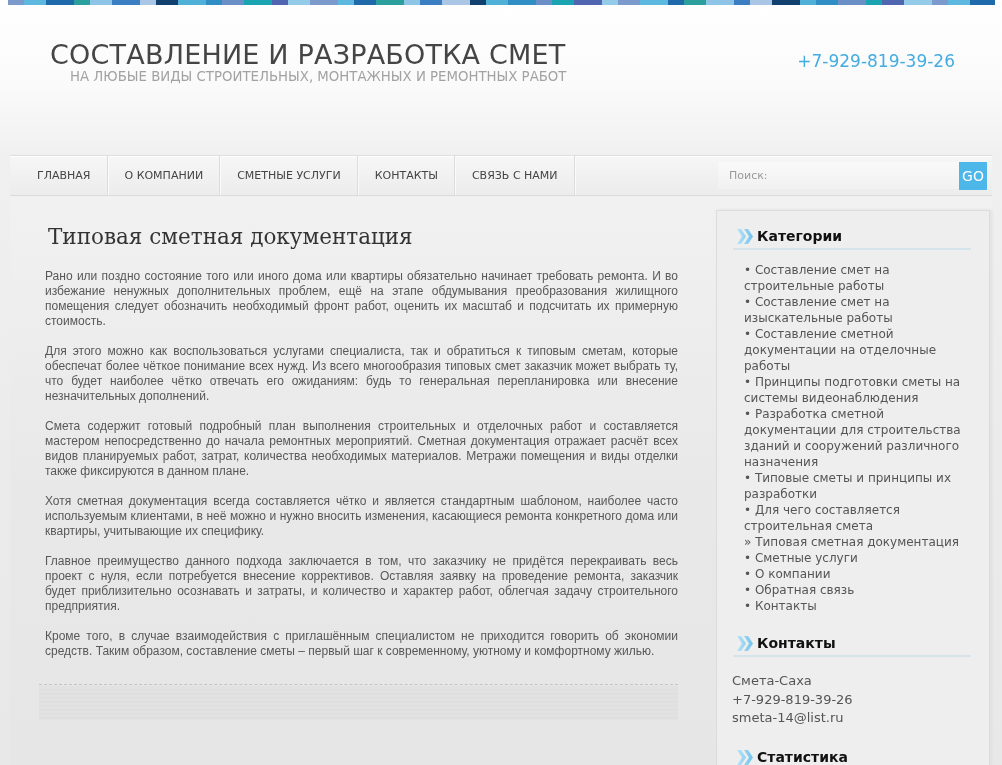 The image size is (1002, 765). I want to click on category-link: • Для чего составляется строительная смета, so click(856, 518).